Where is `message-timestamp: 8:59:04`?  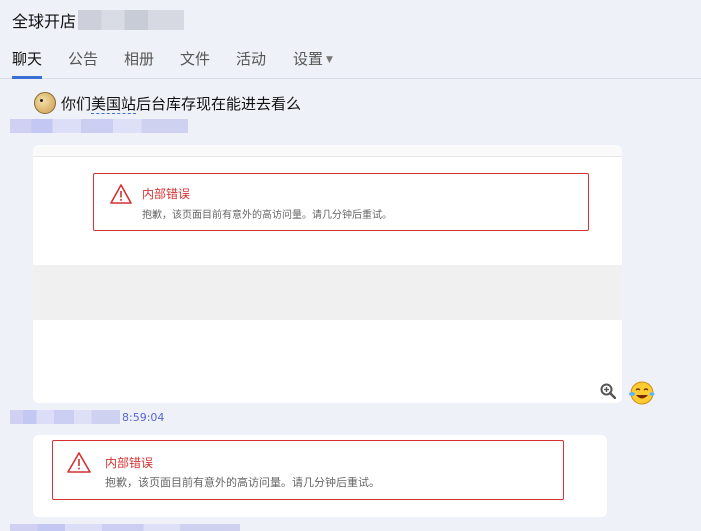 message-timestamp: 8:59:04 is located at coordinates (143, 417).